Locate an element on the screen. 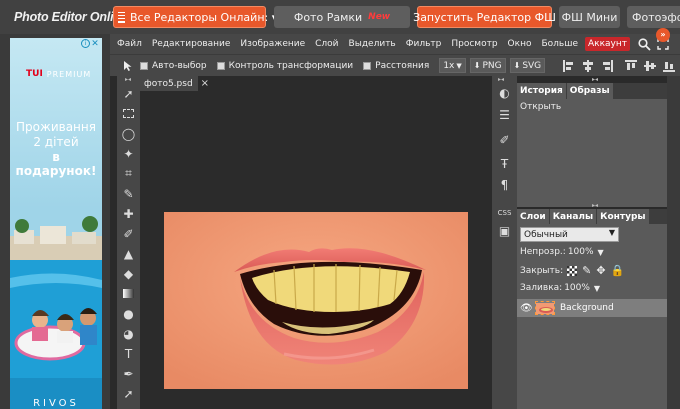 The height and width of the screenshot is (409, 680). distances-label: Расстояния is located at coordinates (402, 65).